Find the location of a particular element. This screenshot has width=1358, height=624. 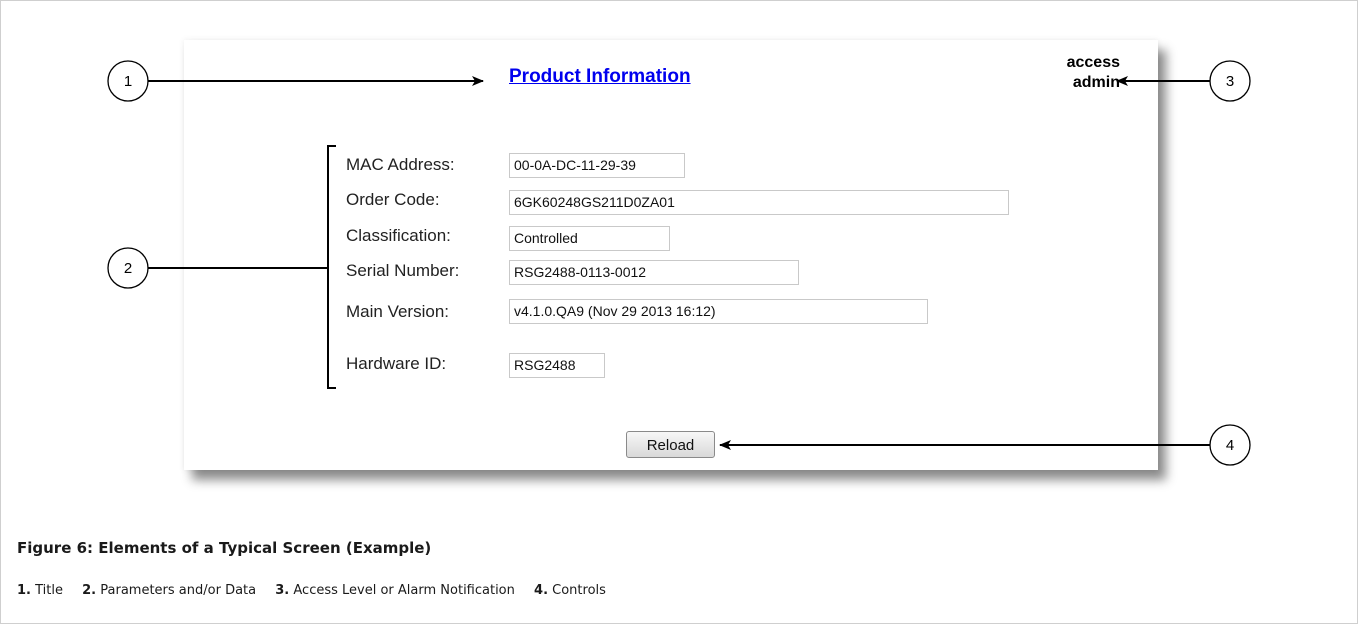

legend-number: 2. is located at coordinates (89, 590).